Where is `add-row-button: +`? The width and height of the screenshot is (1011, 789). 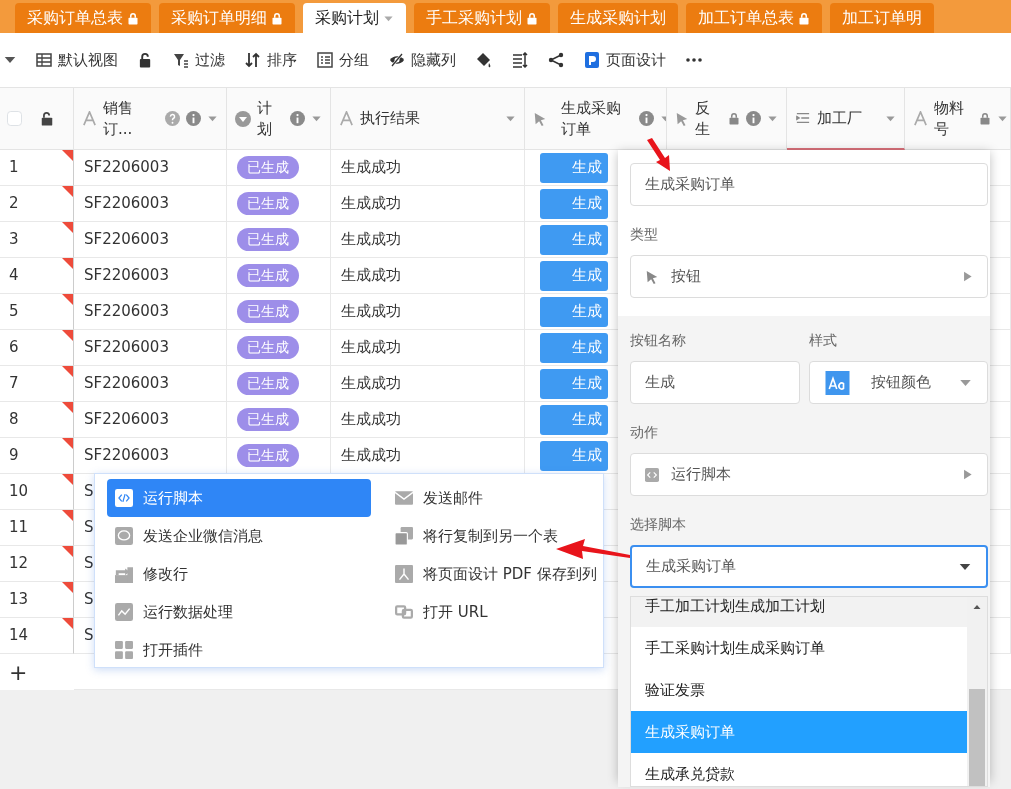 add-row-button: + is located at coordinates (18, 672).